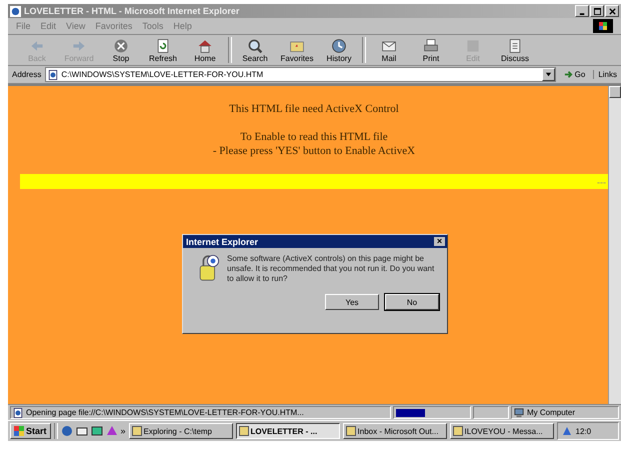  I want to click on dialog-message: Some software (ActiveX controls) on this page might be unsafe. It is recommended that you not run it. Do you want to allow it to run?, so click(331, 269).